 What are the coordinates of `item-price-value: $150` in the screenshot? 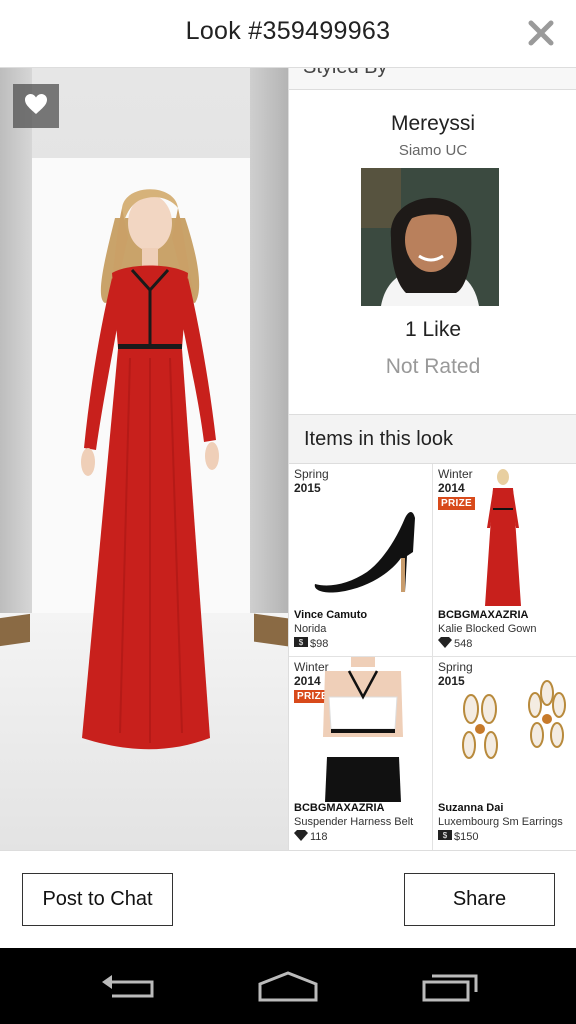 It's located at (466, 836).